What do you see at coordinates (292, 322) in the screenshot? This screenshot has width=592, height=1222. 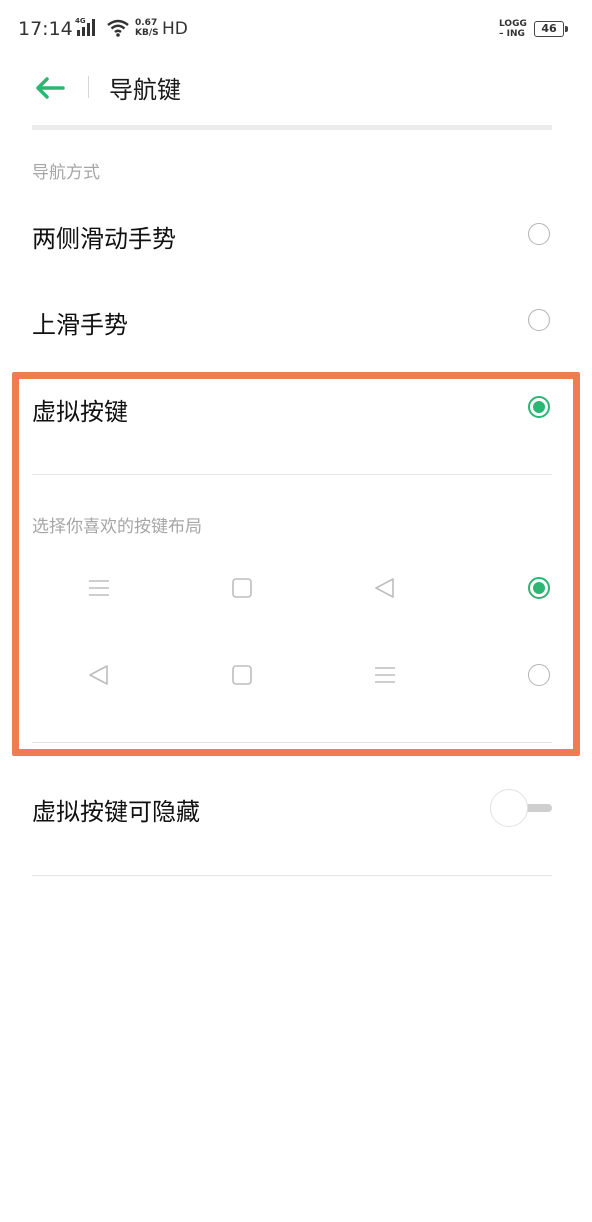 I see `option-swipe-up: 上滑手势` at bounding box center [292, 322].